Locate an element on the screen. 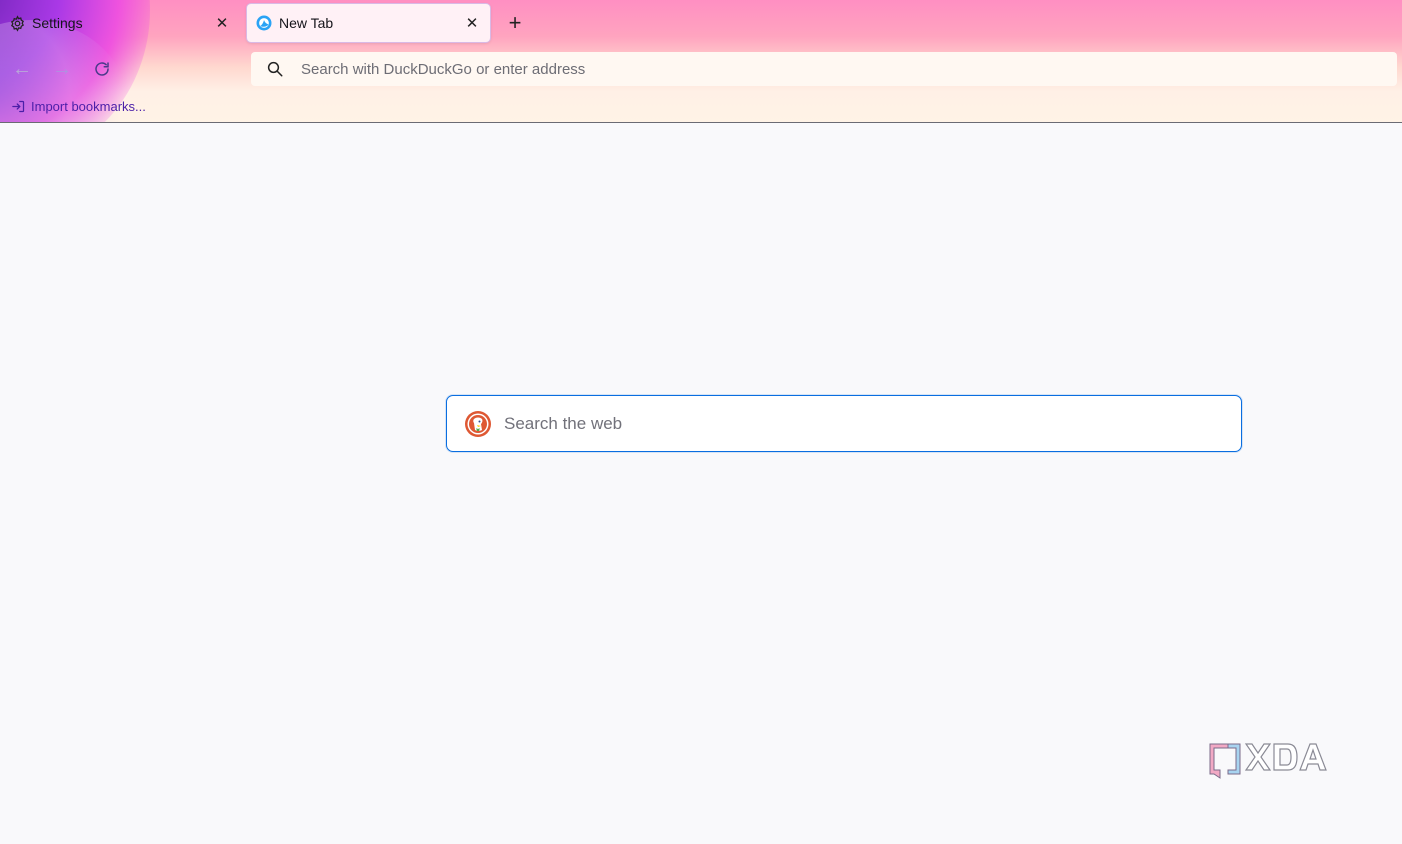  xda-watermark-logo is located at coordinates (1274, 761).